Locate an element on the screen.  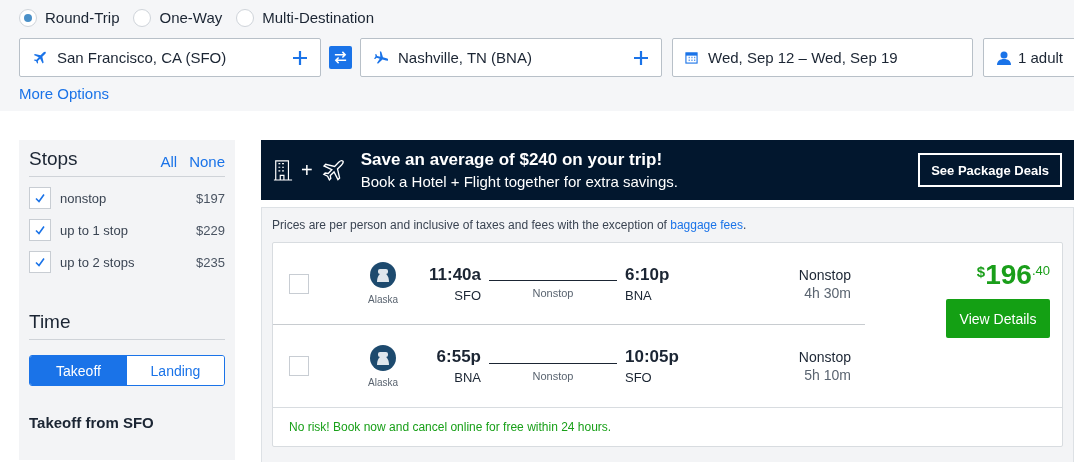
stop-price: $229 is located at coordinates (210, 230).